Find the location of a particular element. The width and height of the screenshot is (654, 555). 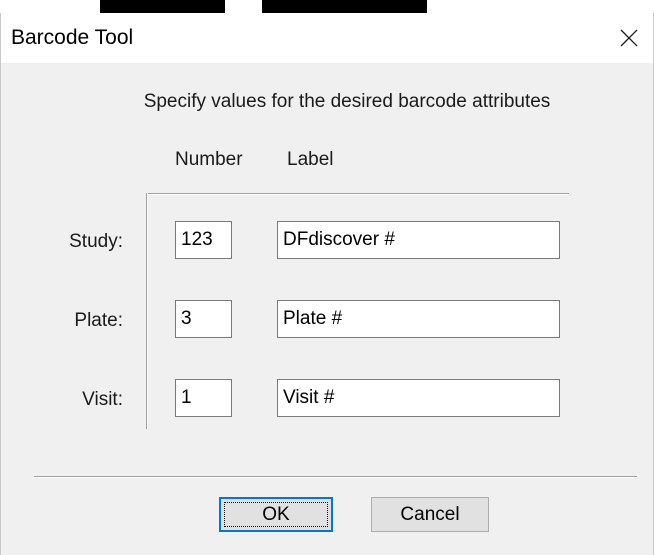

close-button is located at coordinates (629, 38).